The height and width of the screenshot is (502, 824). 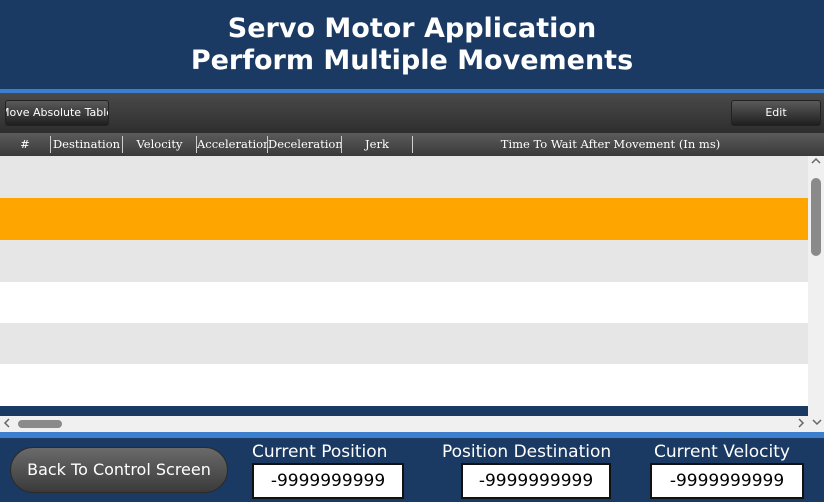 I want to click on vertical-scroll-thumb, so click(x=816, y=217).